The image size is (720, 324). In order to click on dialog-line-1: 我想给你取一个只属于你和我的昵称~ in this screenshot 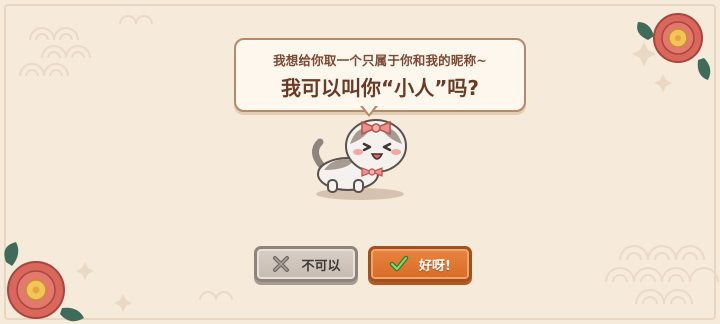, I will do `click(380, 60)`.